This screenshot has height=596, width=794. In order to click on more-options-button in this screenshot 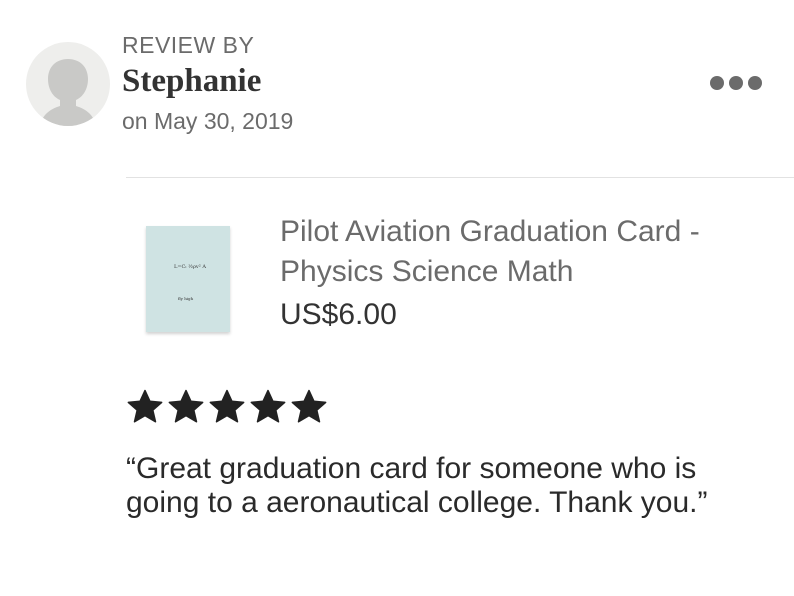, I will do `click(736, 83)`.